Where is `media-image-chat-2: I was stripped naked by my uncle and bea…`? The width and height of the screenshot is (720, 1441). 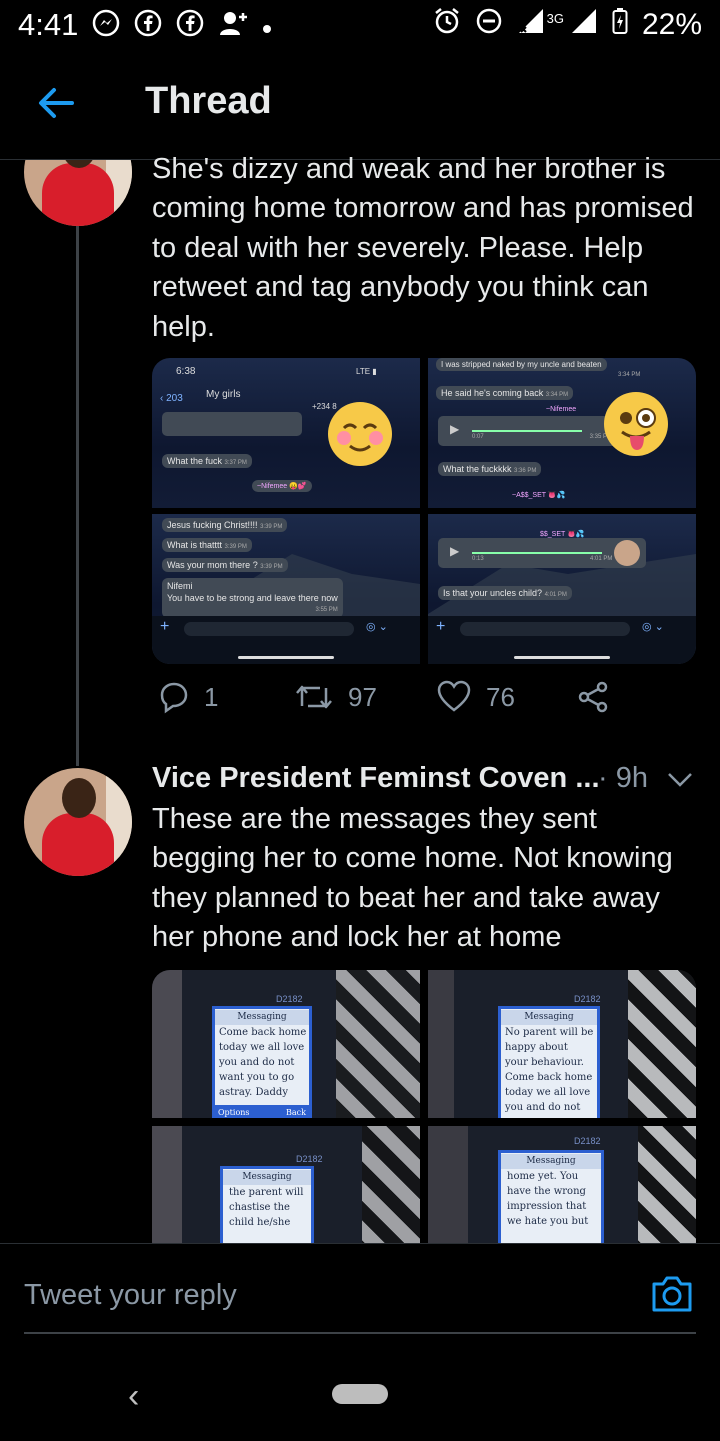 media-image-chat-2: I was stripped naked by my uncle and bea… is located at coordinates (562, 433).